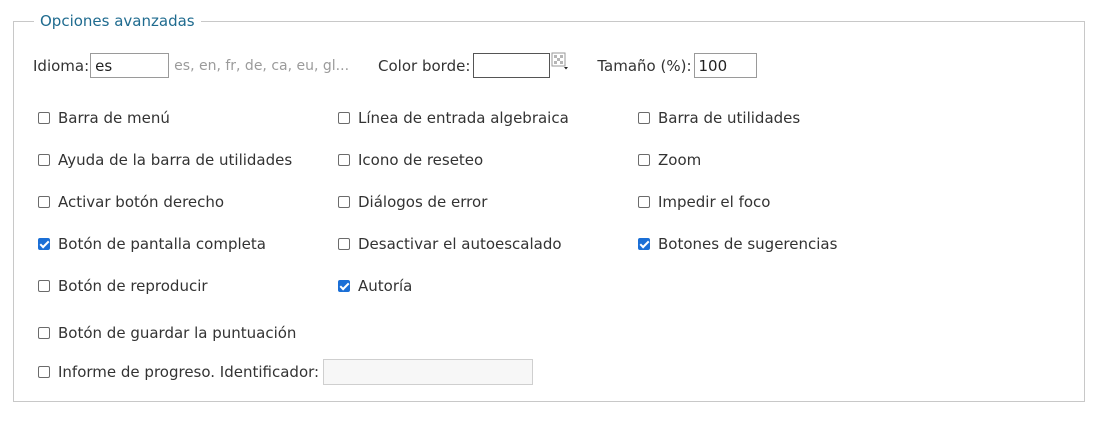 This screenshot has width=1096, height=423. Describe the element at coordinates (644, 65) in the screenshot. I see `size-label: Tamaño (%):` at that location.